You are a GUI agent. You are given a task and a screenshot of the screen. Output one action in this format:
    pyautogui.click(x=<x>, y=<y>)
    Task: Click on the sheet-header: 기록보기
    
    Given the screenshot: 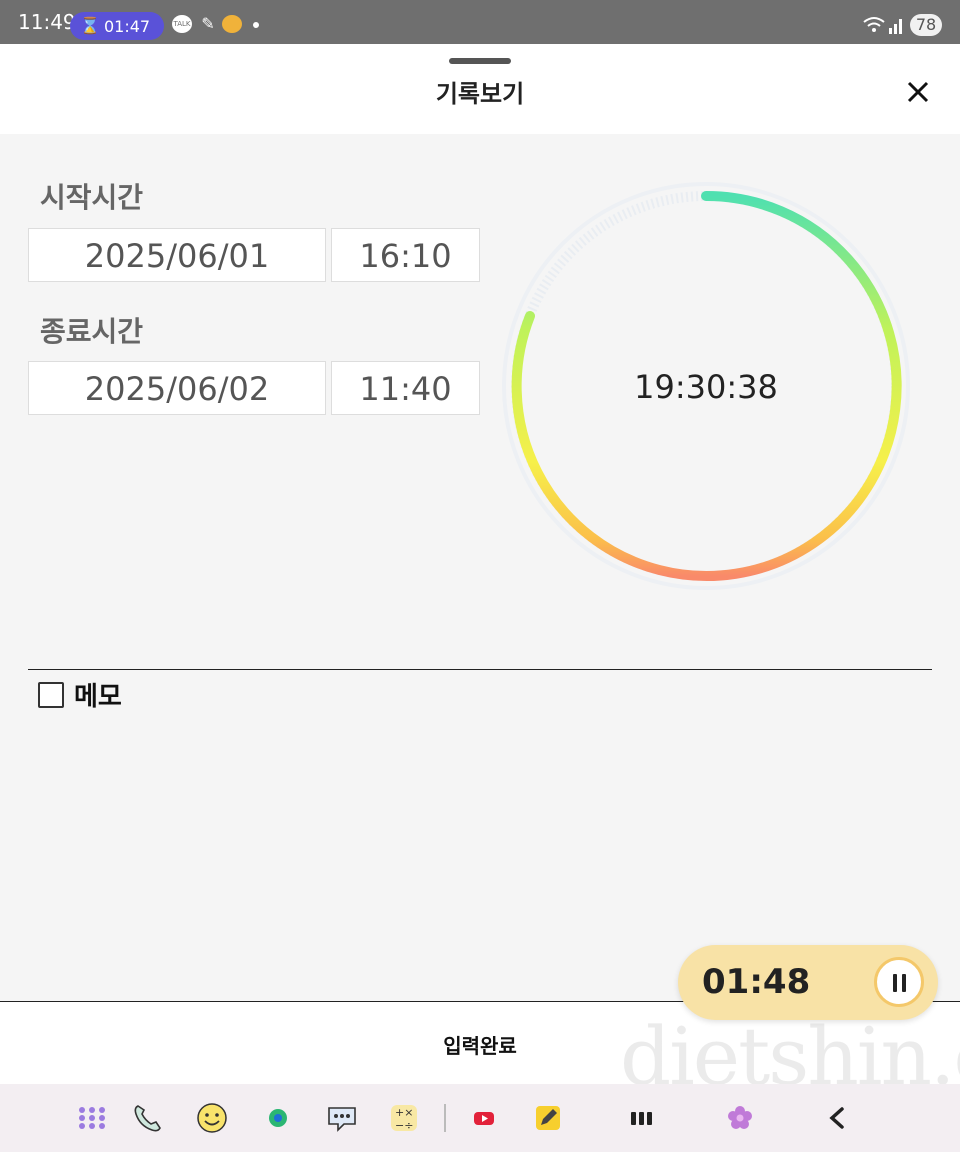 What is the action you would take?
    pyautogui.click(x=480, y=89)
    